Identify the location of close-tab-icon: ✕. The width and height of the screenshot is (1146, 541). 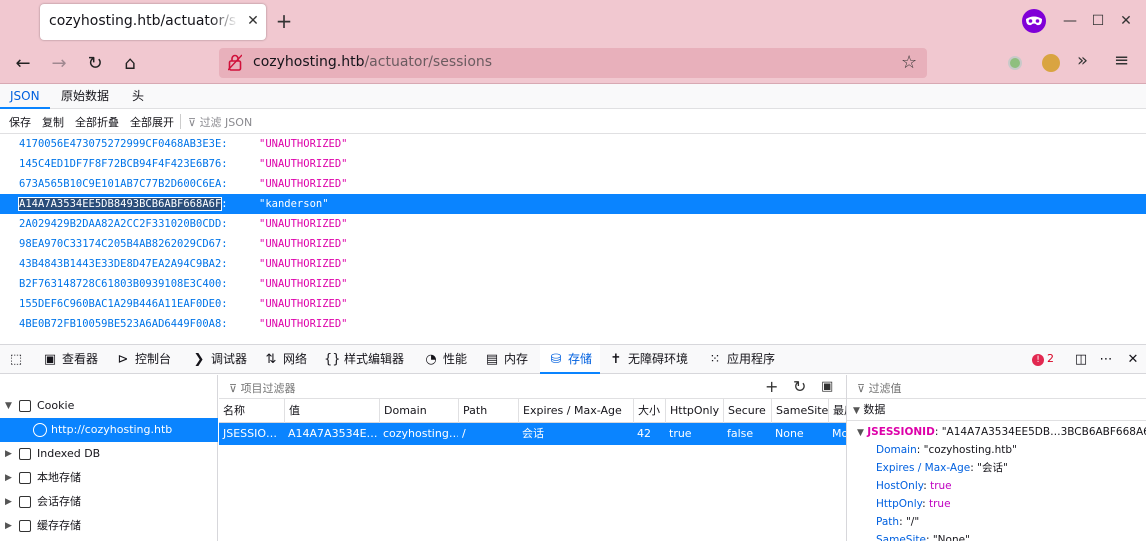
(253, 21).